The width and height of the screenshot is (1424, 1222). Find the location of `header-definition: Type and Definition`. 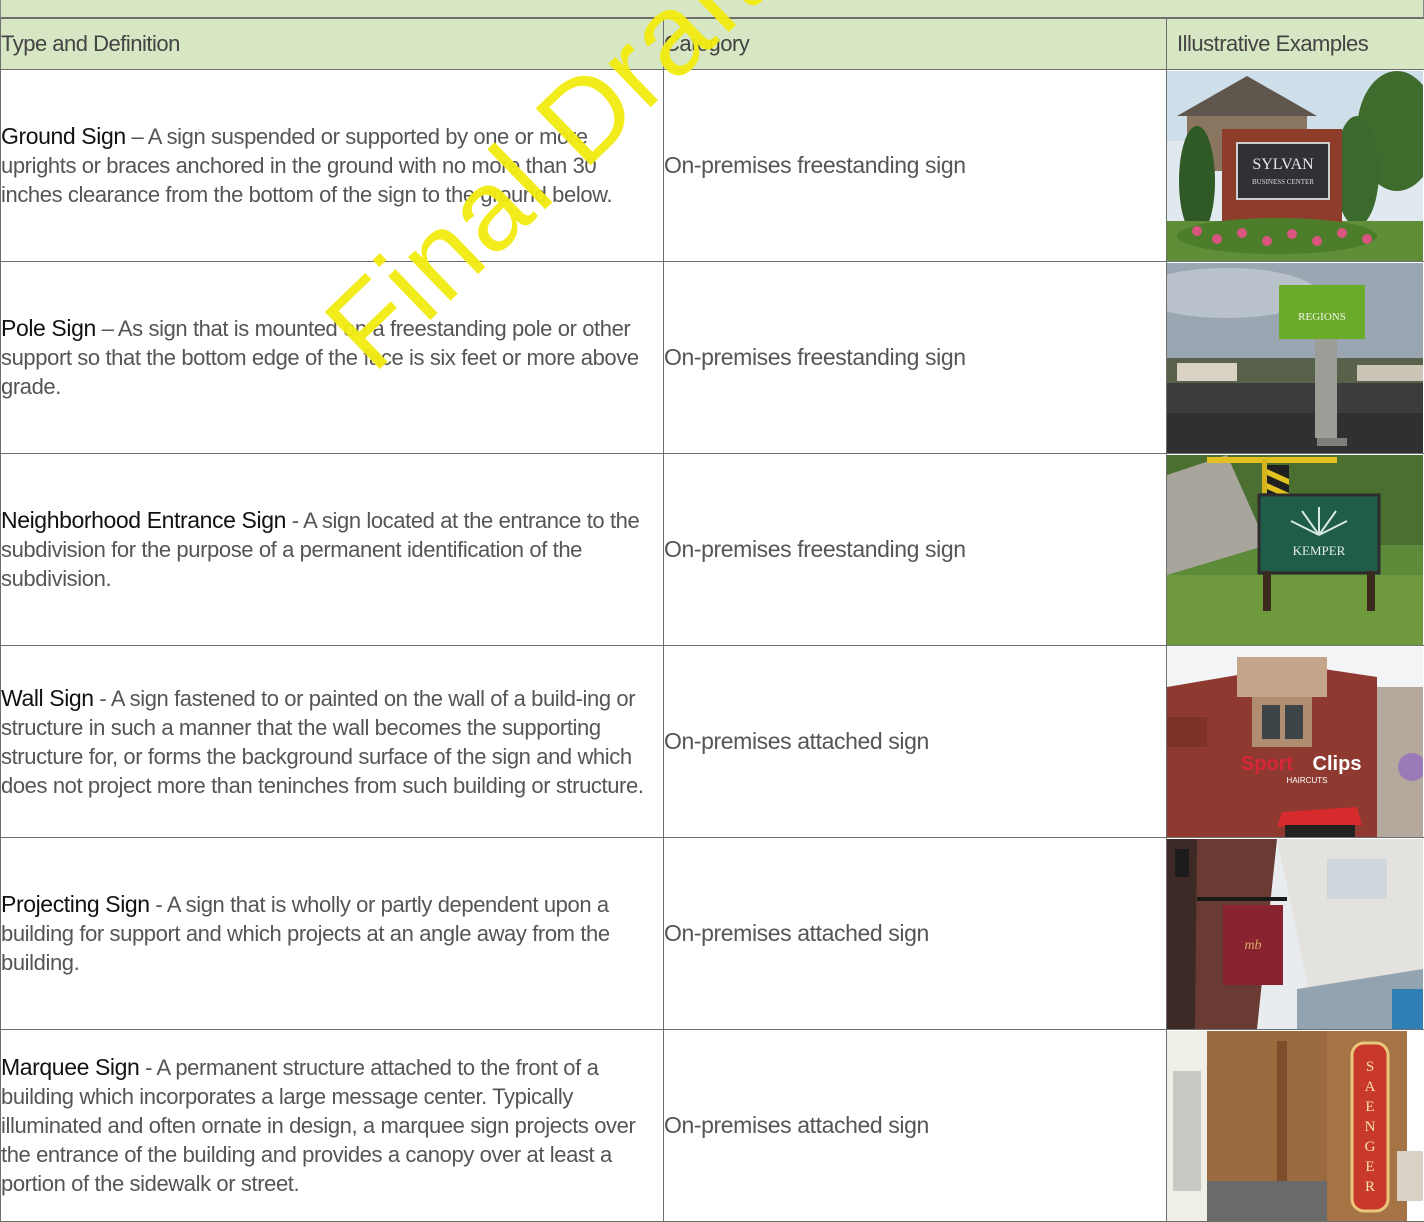

header-definition: Type and Definition is located at coordinates (332, 44).